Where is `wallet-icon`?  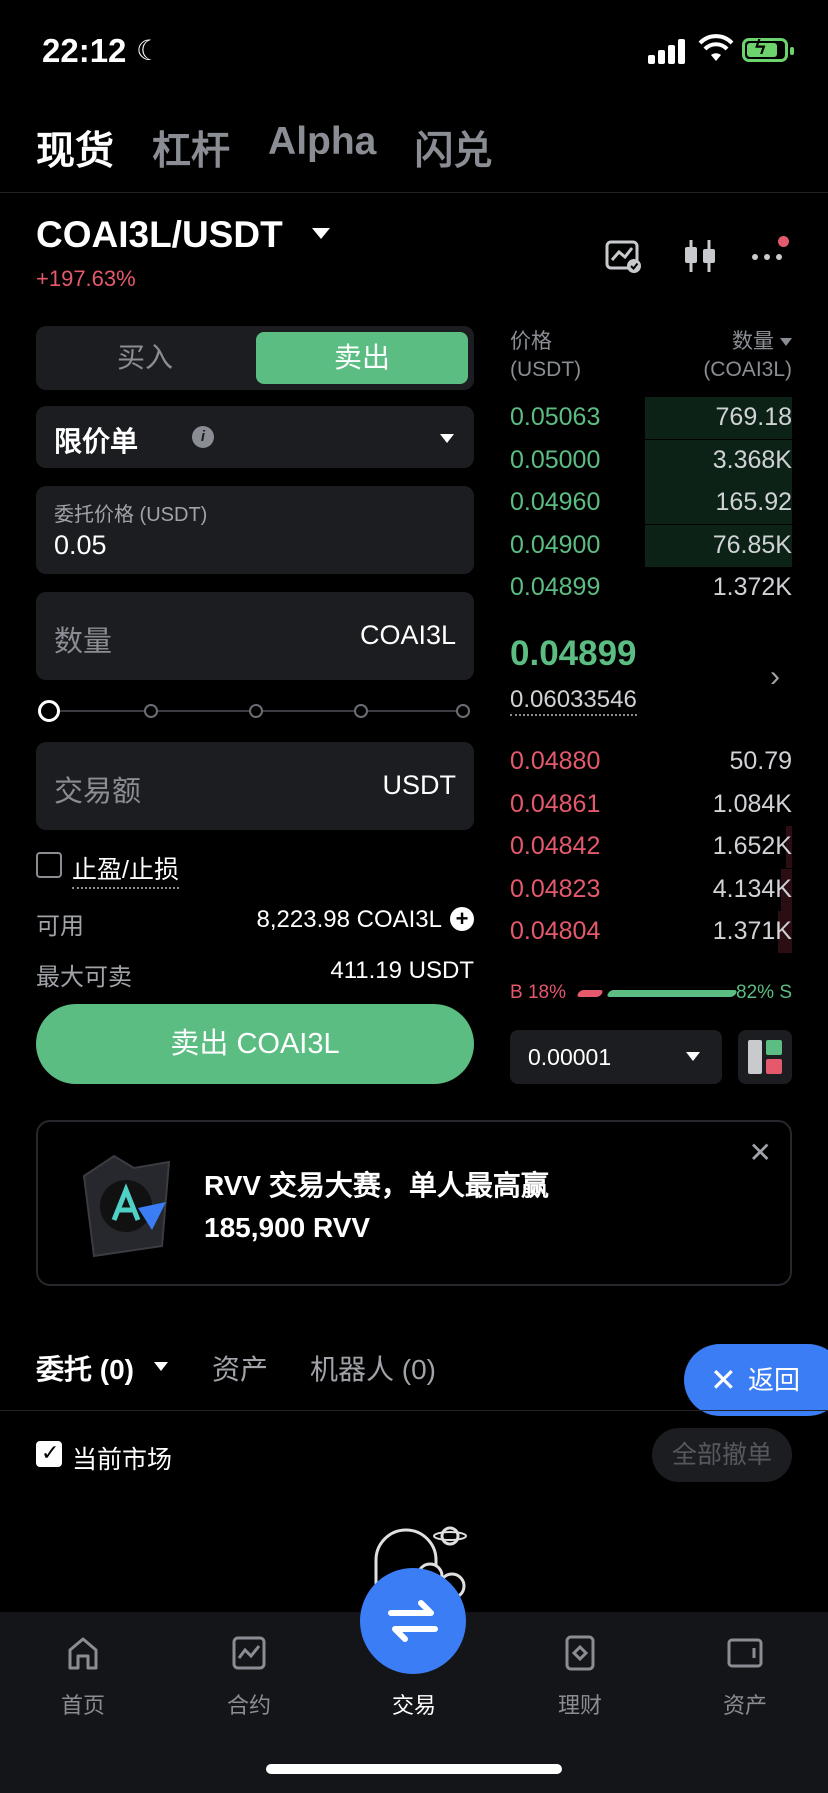
wallet-icon is located at coordinates (745, 1653).